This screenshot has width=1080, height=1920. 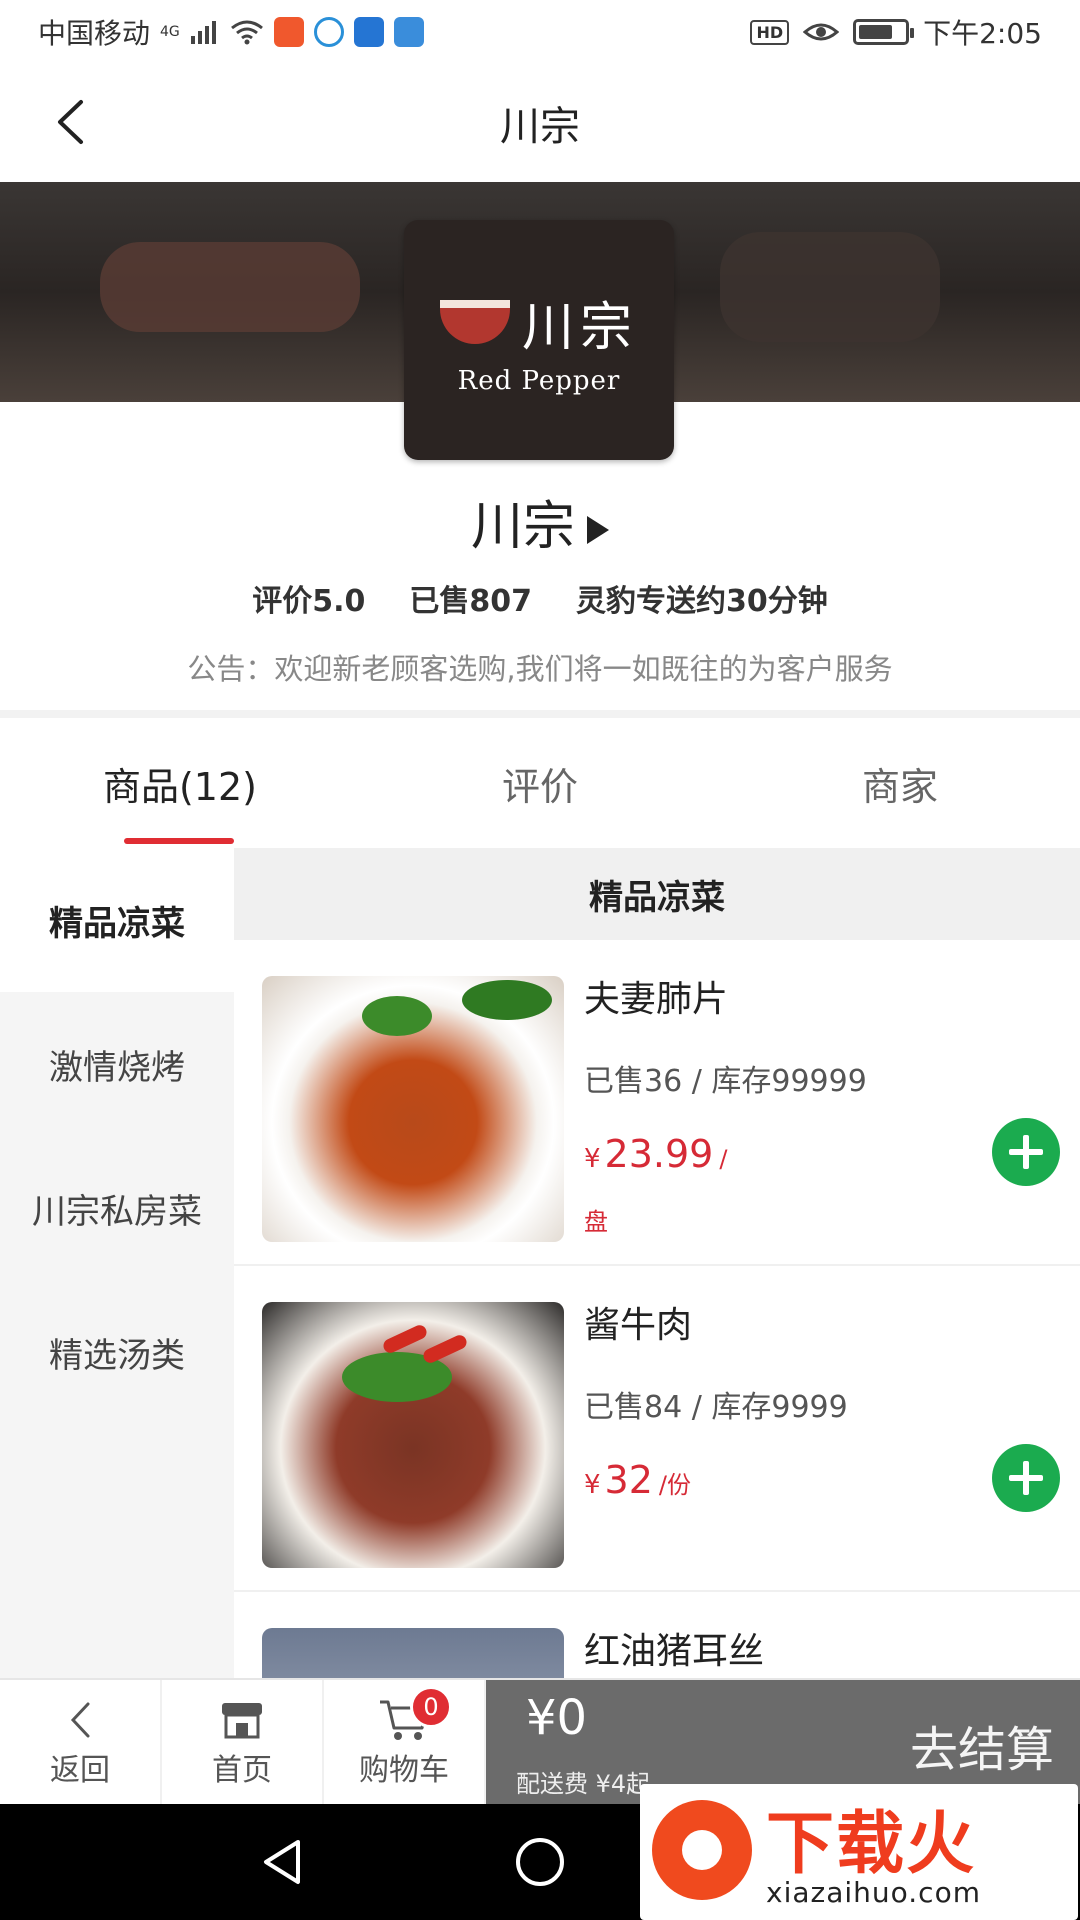 I want to click on logo-text-cn: 川宗, so click(x=579, y=327).